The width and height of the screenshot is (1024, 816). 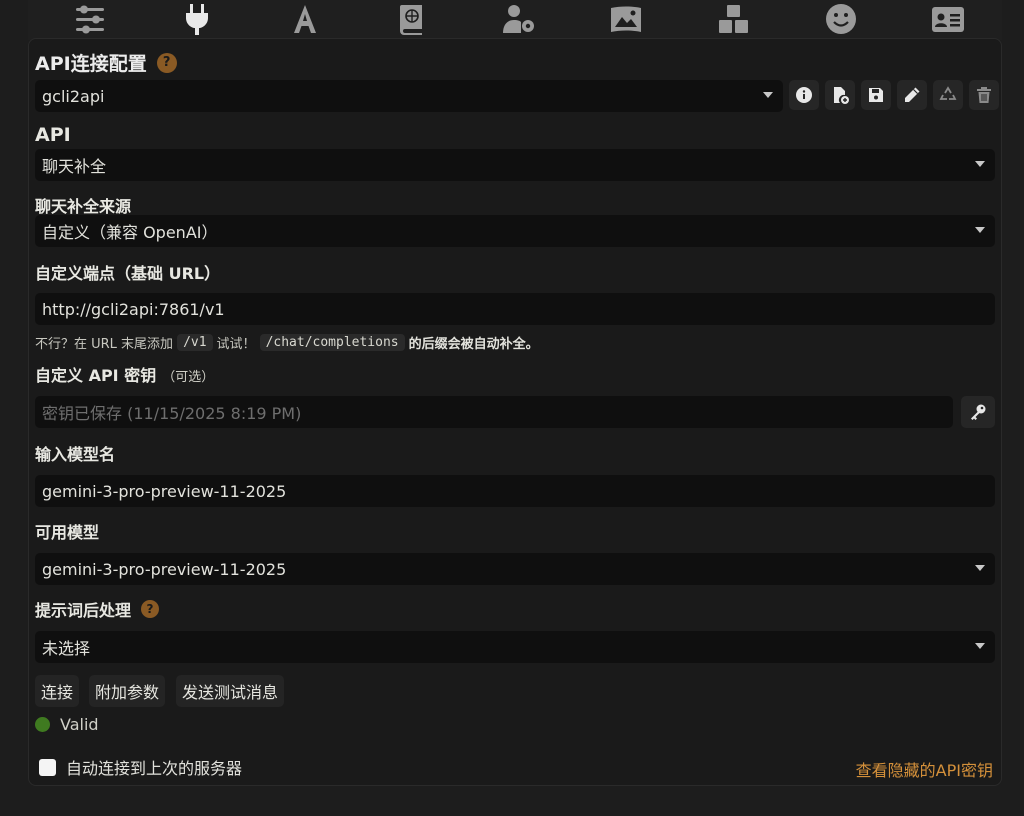 What do you see at coordinates (66, 648) in the screenshot?
I see `prompt-postprocess-value: 未选择` at bounding box center [66, 648].